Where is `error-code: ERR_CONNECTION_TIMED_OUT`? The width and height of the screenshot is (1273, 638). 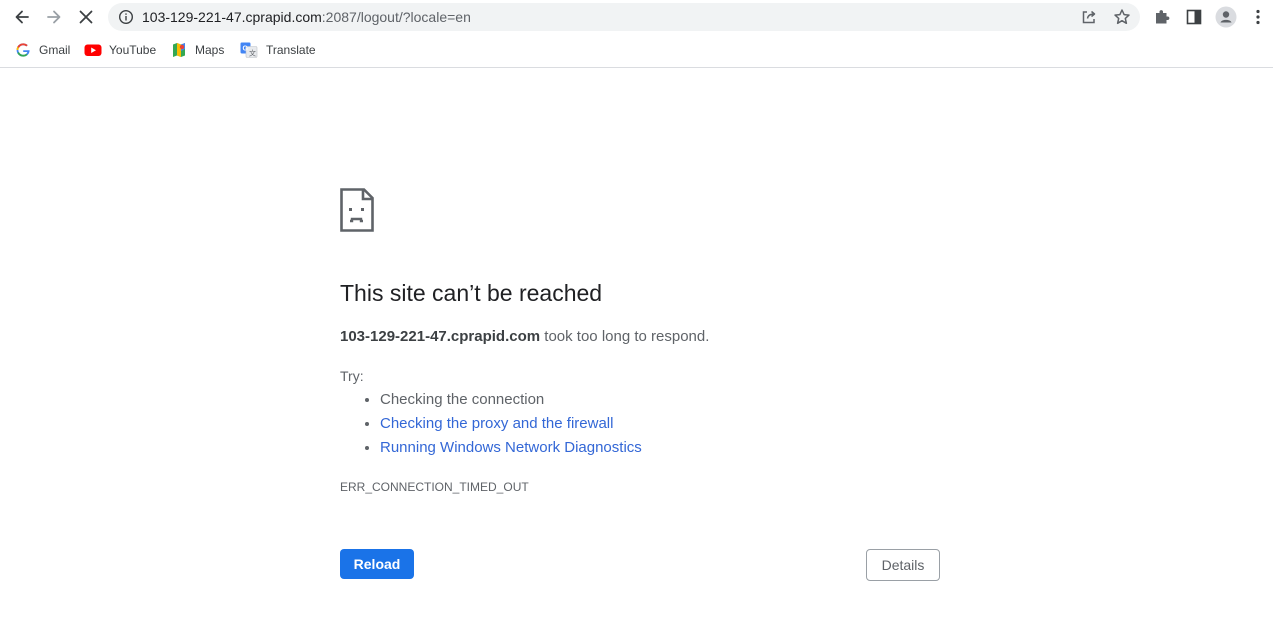
error-code: ERR_CONNECTION_TIMED_OUT is located at coordinates (434, 487).